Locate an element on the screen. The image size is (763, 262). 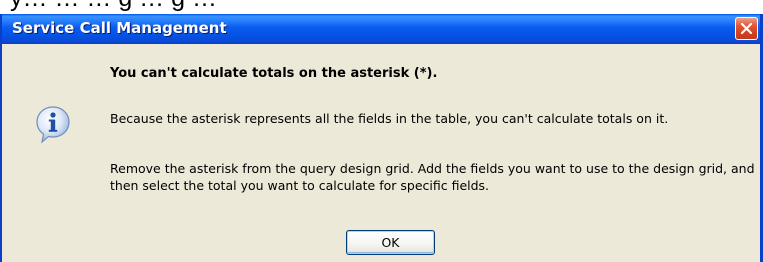
title-bar: Service Call Management is located at coordinates (381, 29).